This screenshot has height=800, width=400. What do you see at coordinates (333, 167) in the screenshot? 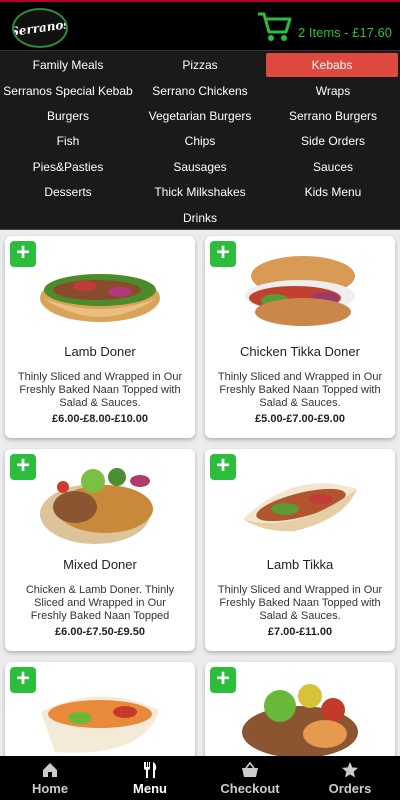
I see `category-sauces: Sauces` at bounding box center [333, 167].